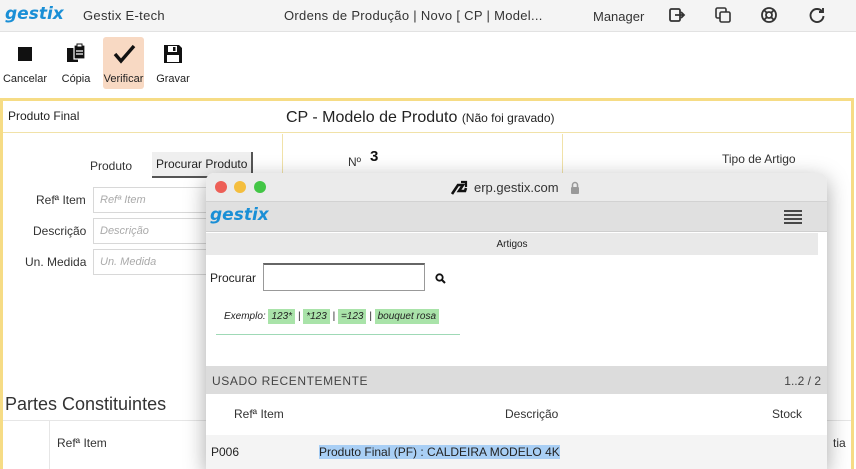 This screenshot has height=469, width=856. What do you see at coordinates (82, 443) in the screenshot?
I see `partes-ref-header: Refª Item` at bounding box center [82, 443].